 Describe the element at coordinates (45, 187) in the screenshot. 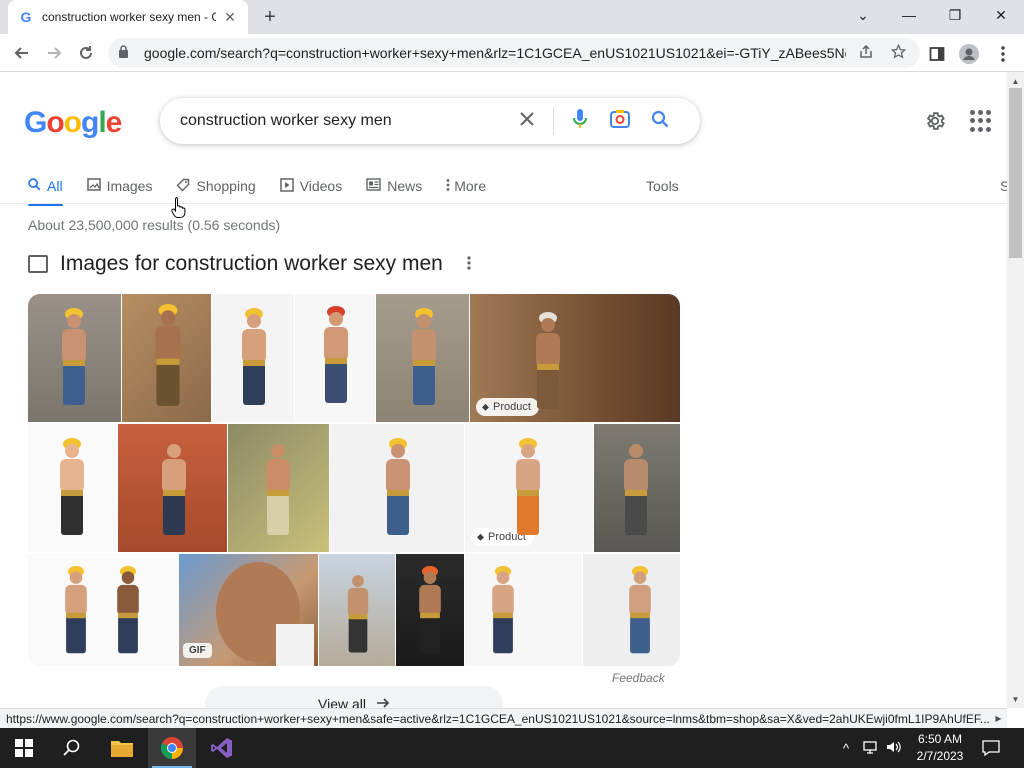

I see `tab-all: All` at that location.